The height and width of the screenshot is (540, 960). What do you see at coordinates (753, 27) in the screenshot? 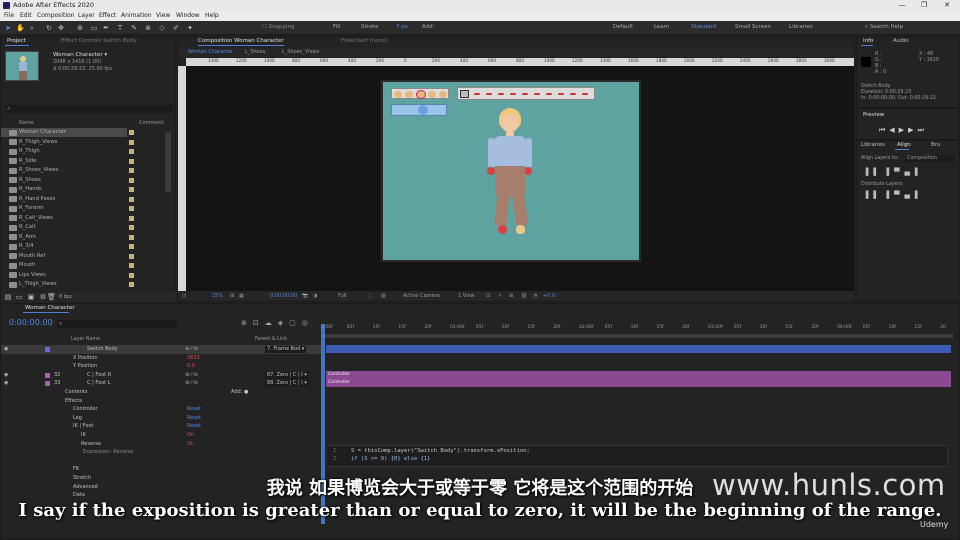
I see `workspace-small-screen: Small Screen` at bounding box center [753, 27].